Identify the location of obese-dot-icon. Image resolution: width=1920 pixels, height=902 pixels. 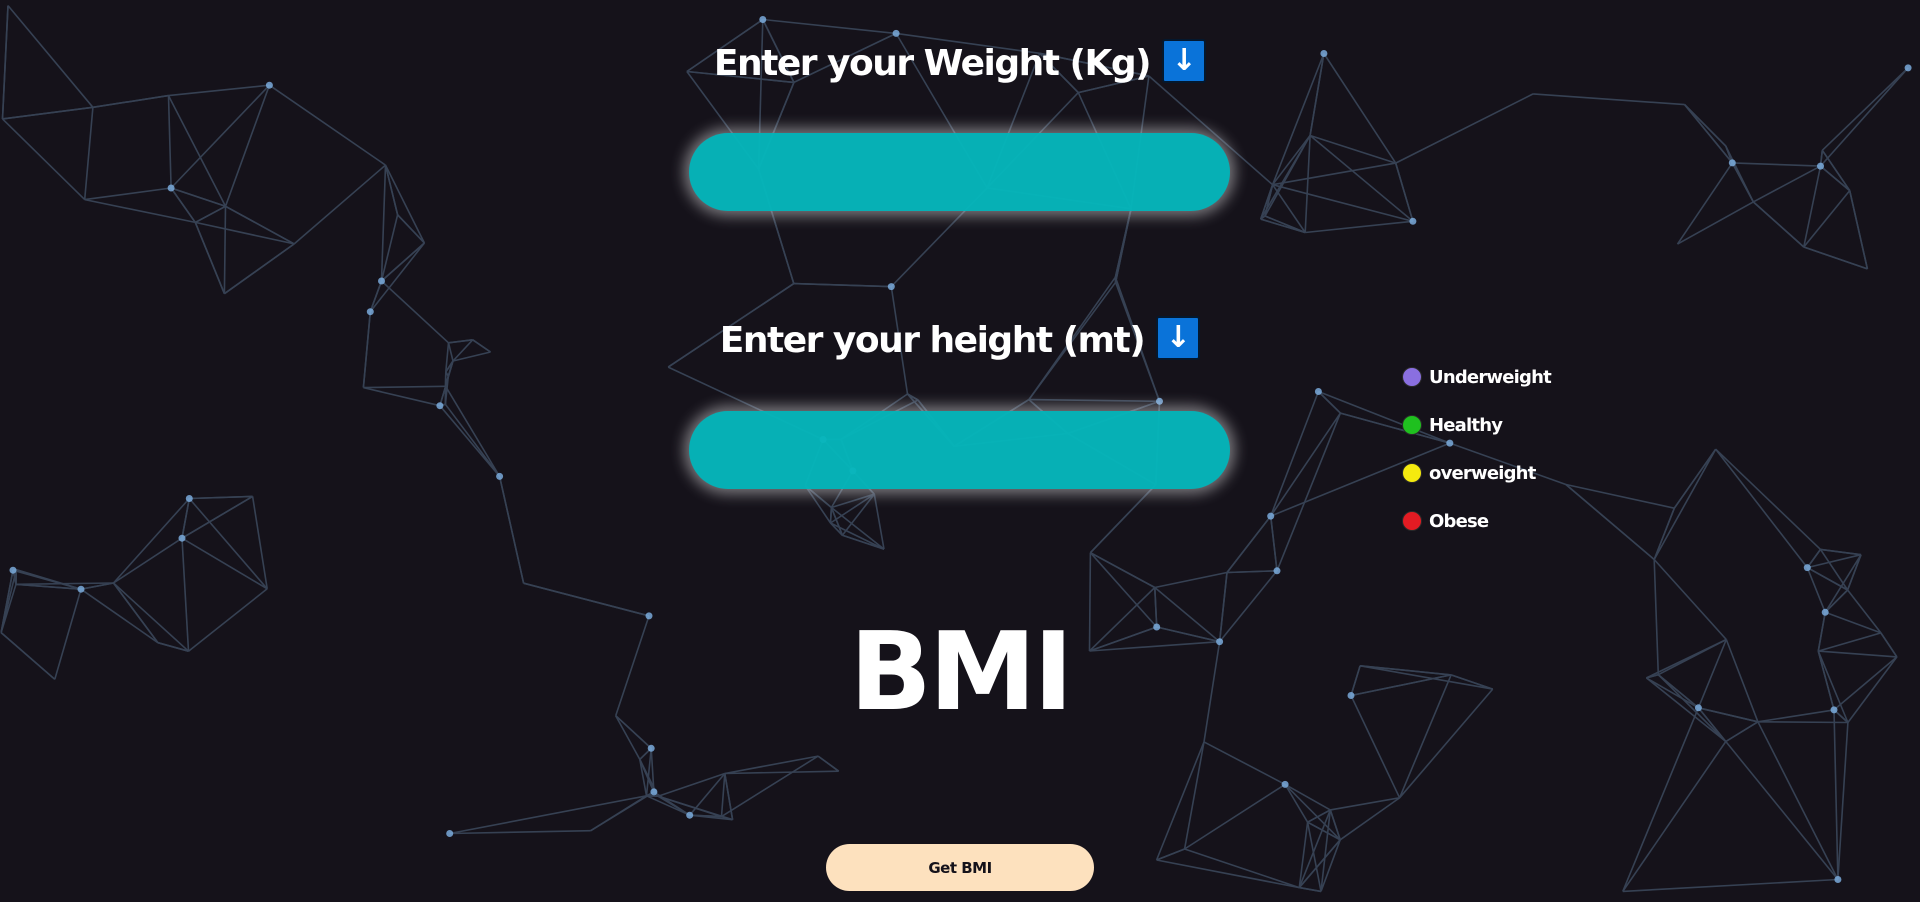
(1412, 521).